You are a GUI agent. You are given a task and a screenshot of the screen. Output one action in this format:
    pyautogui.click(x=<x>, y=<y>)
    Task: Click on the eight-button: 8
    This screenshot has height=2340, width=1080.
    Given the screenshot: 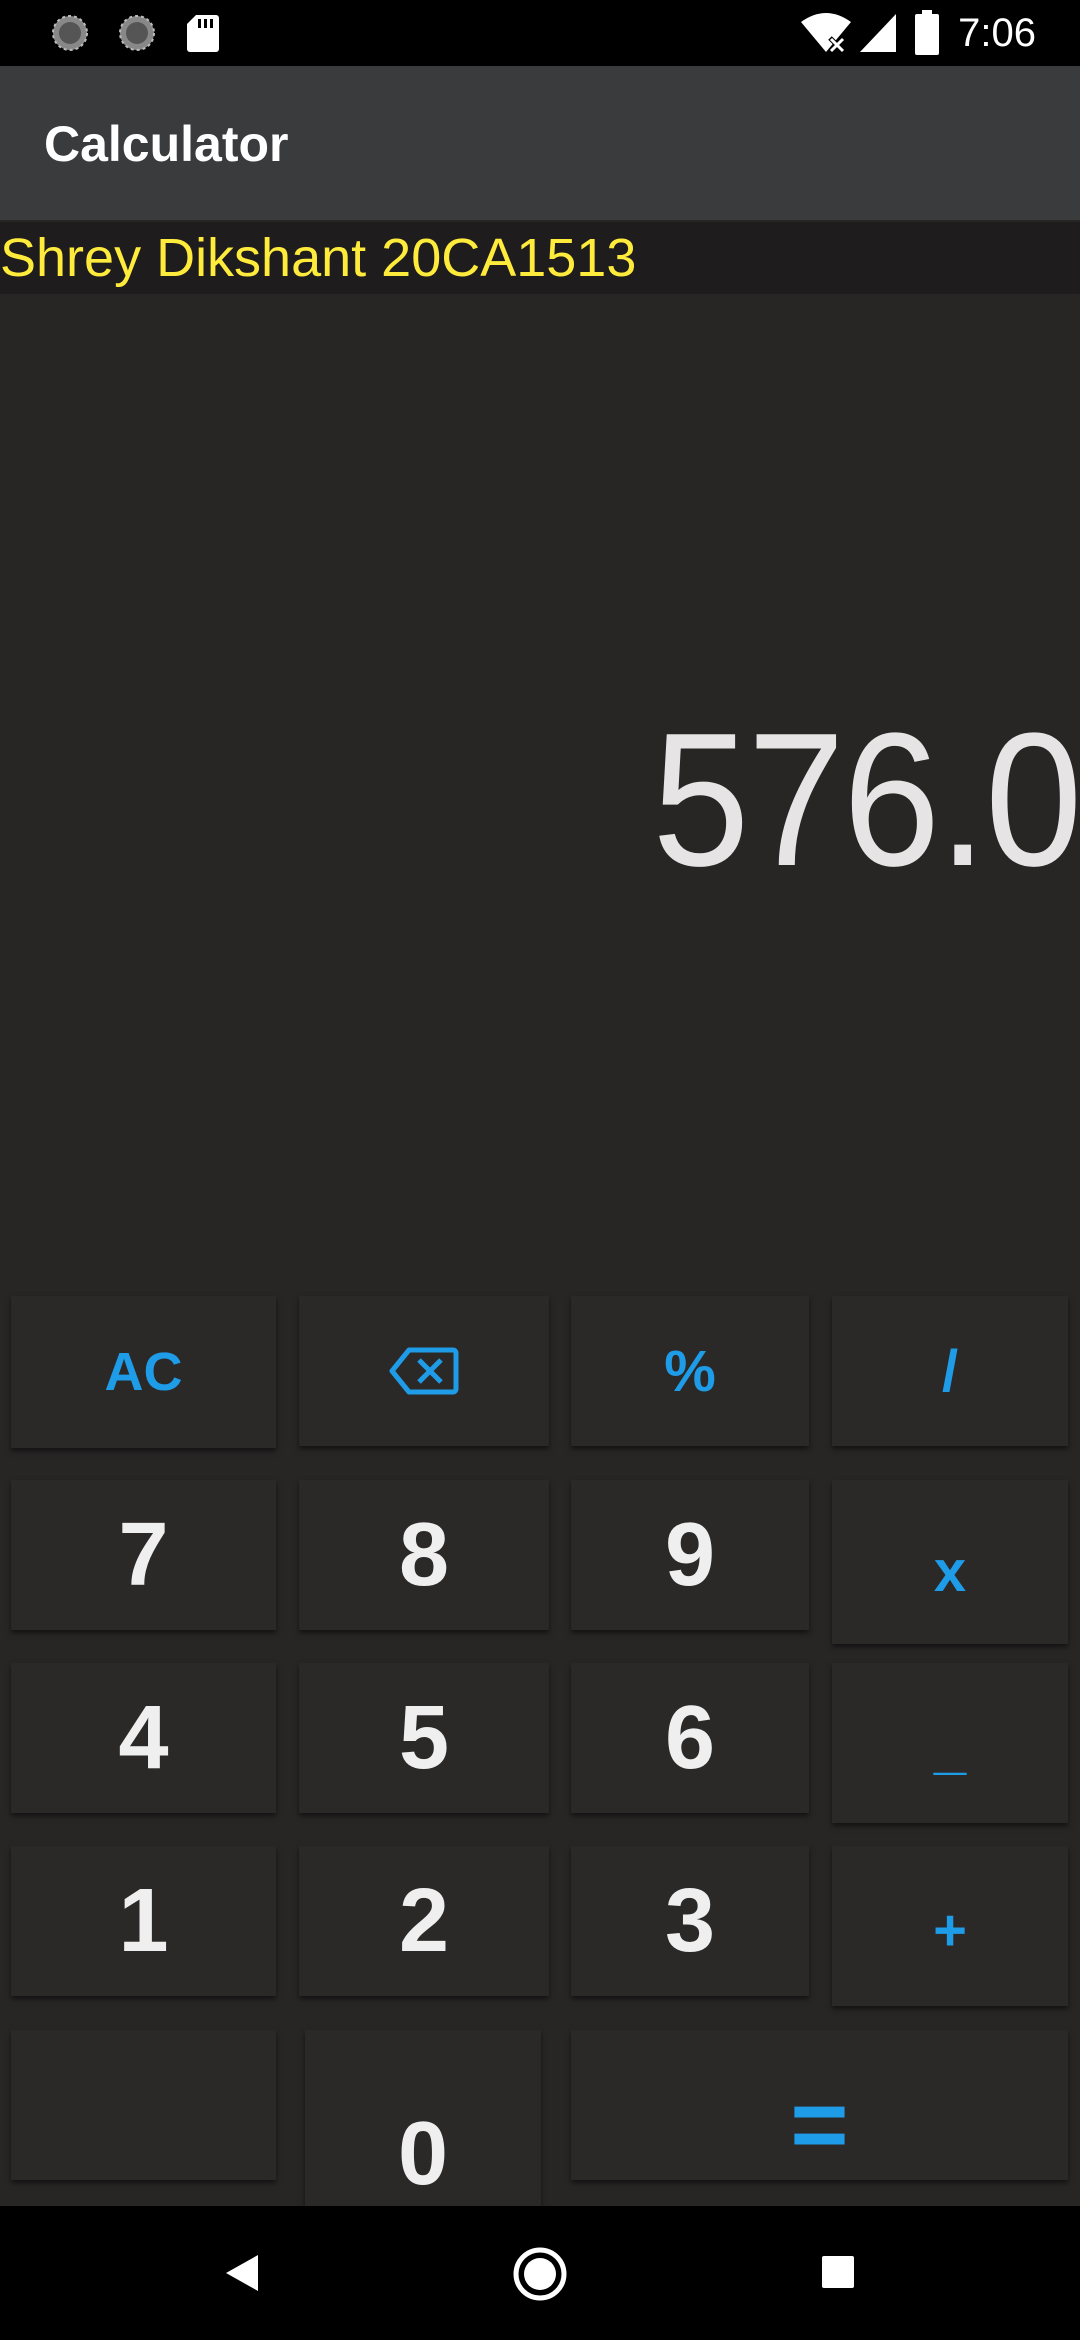 What is the action you would take?
    pyautogui.click(x=424, y=1555)
    